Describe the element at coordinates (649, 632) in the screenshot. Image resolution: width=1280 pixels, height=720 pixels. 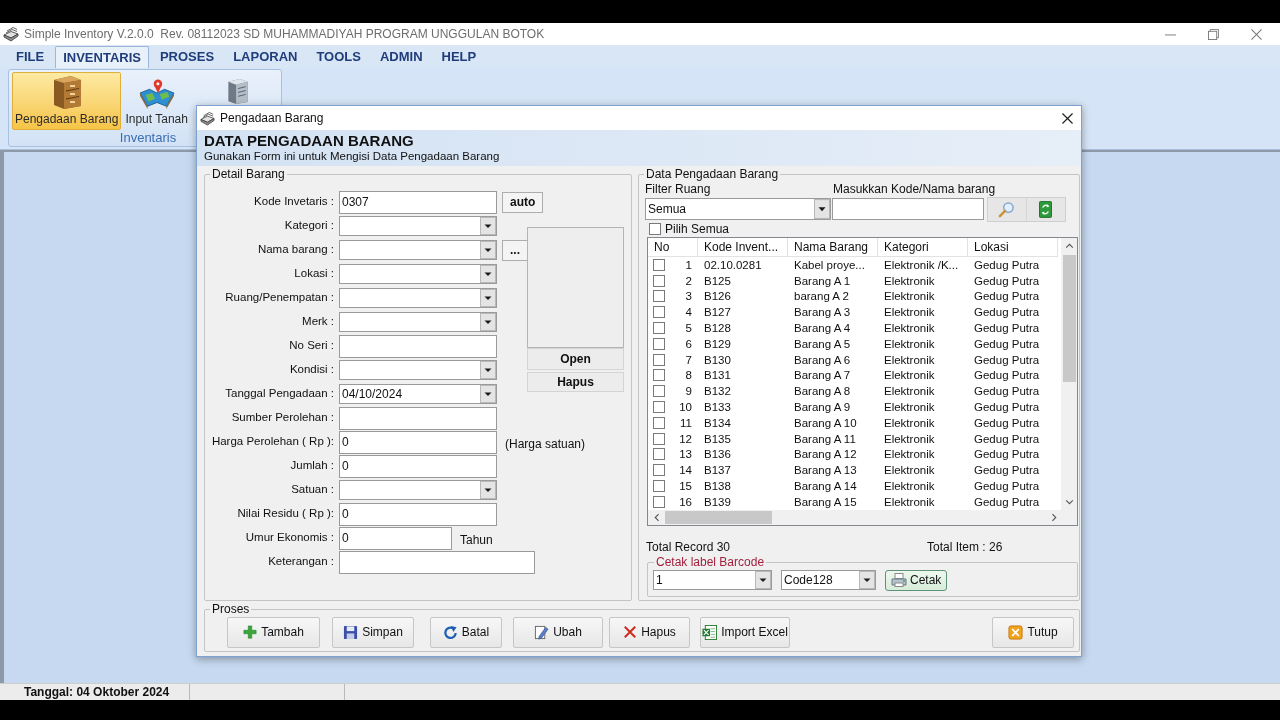
I see `action-button: Hapus` at that location.